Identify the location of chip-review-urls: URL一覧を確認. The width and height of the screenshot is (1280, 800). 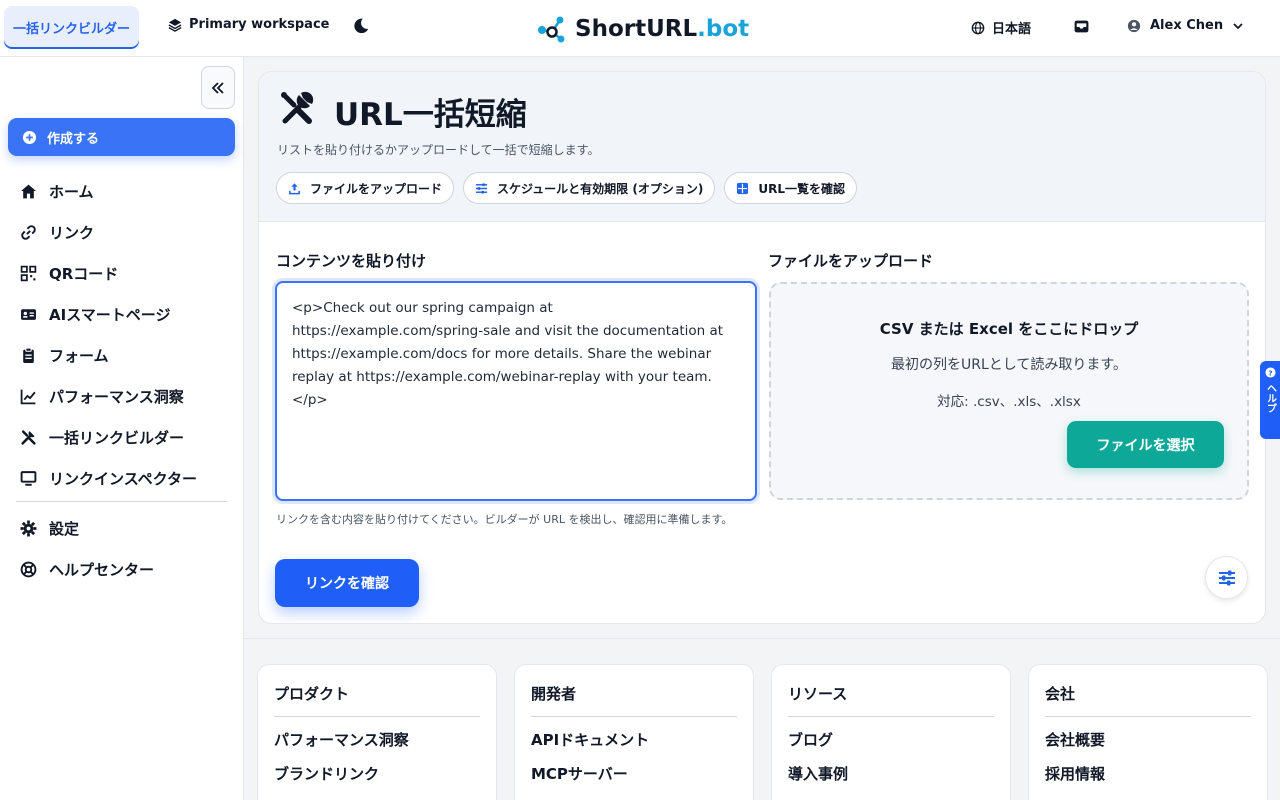
(790, 188).